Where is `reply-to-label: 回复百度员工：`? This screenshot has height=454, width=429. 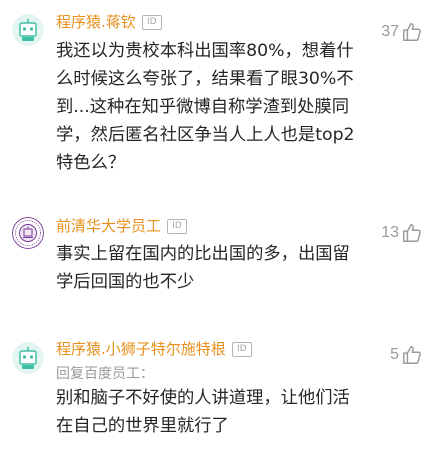
reply-to-label: 回复百度员工： is located at coordinates (105, 374).